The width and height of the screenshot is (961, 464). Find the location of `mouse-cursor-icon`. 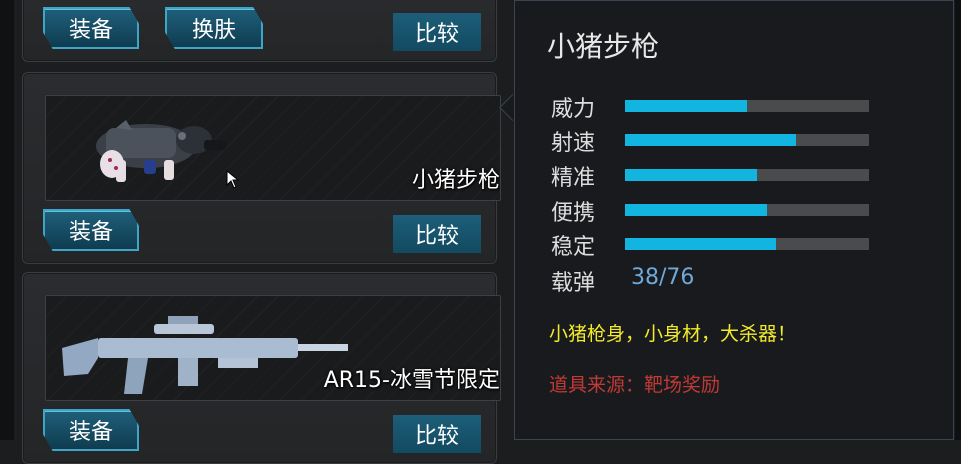

mouse-cursor-icon is located at coordinates (233, 179).